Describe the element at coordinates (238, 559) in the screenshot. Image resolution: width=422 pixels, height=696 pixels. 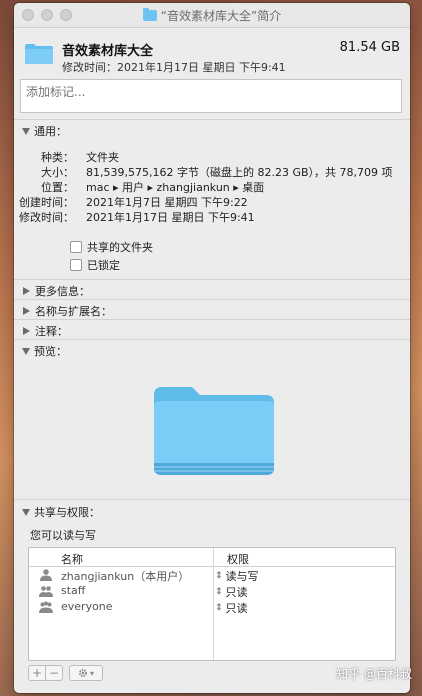
I see `column-header-permission: 权限` at that location.